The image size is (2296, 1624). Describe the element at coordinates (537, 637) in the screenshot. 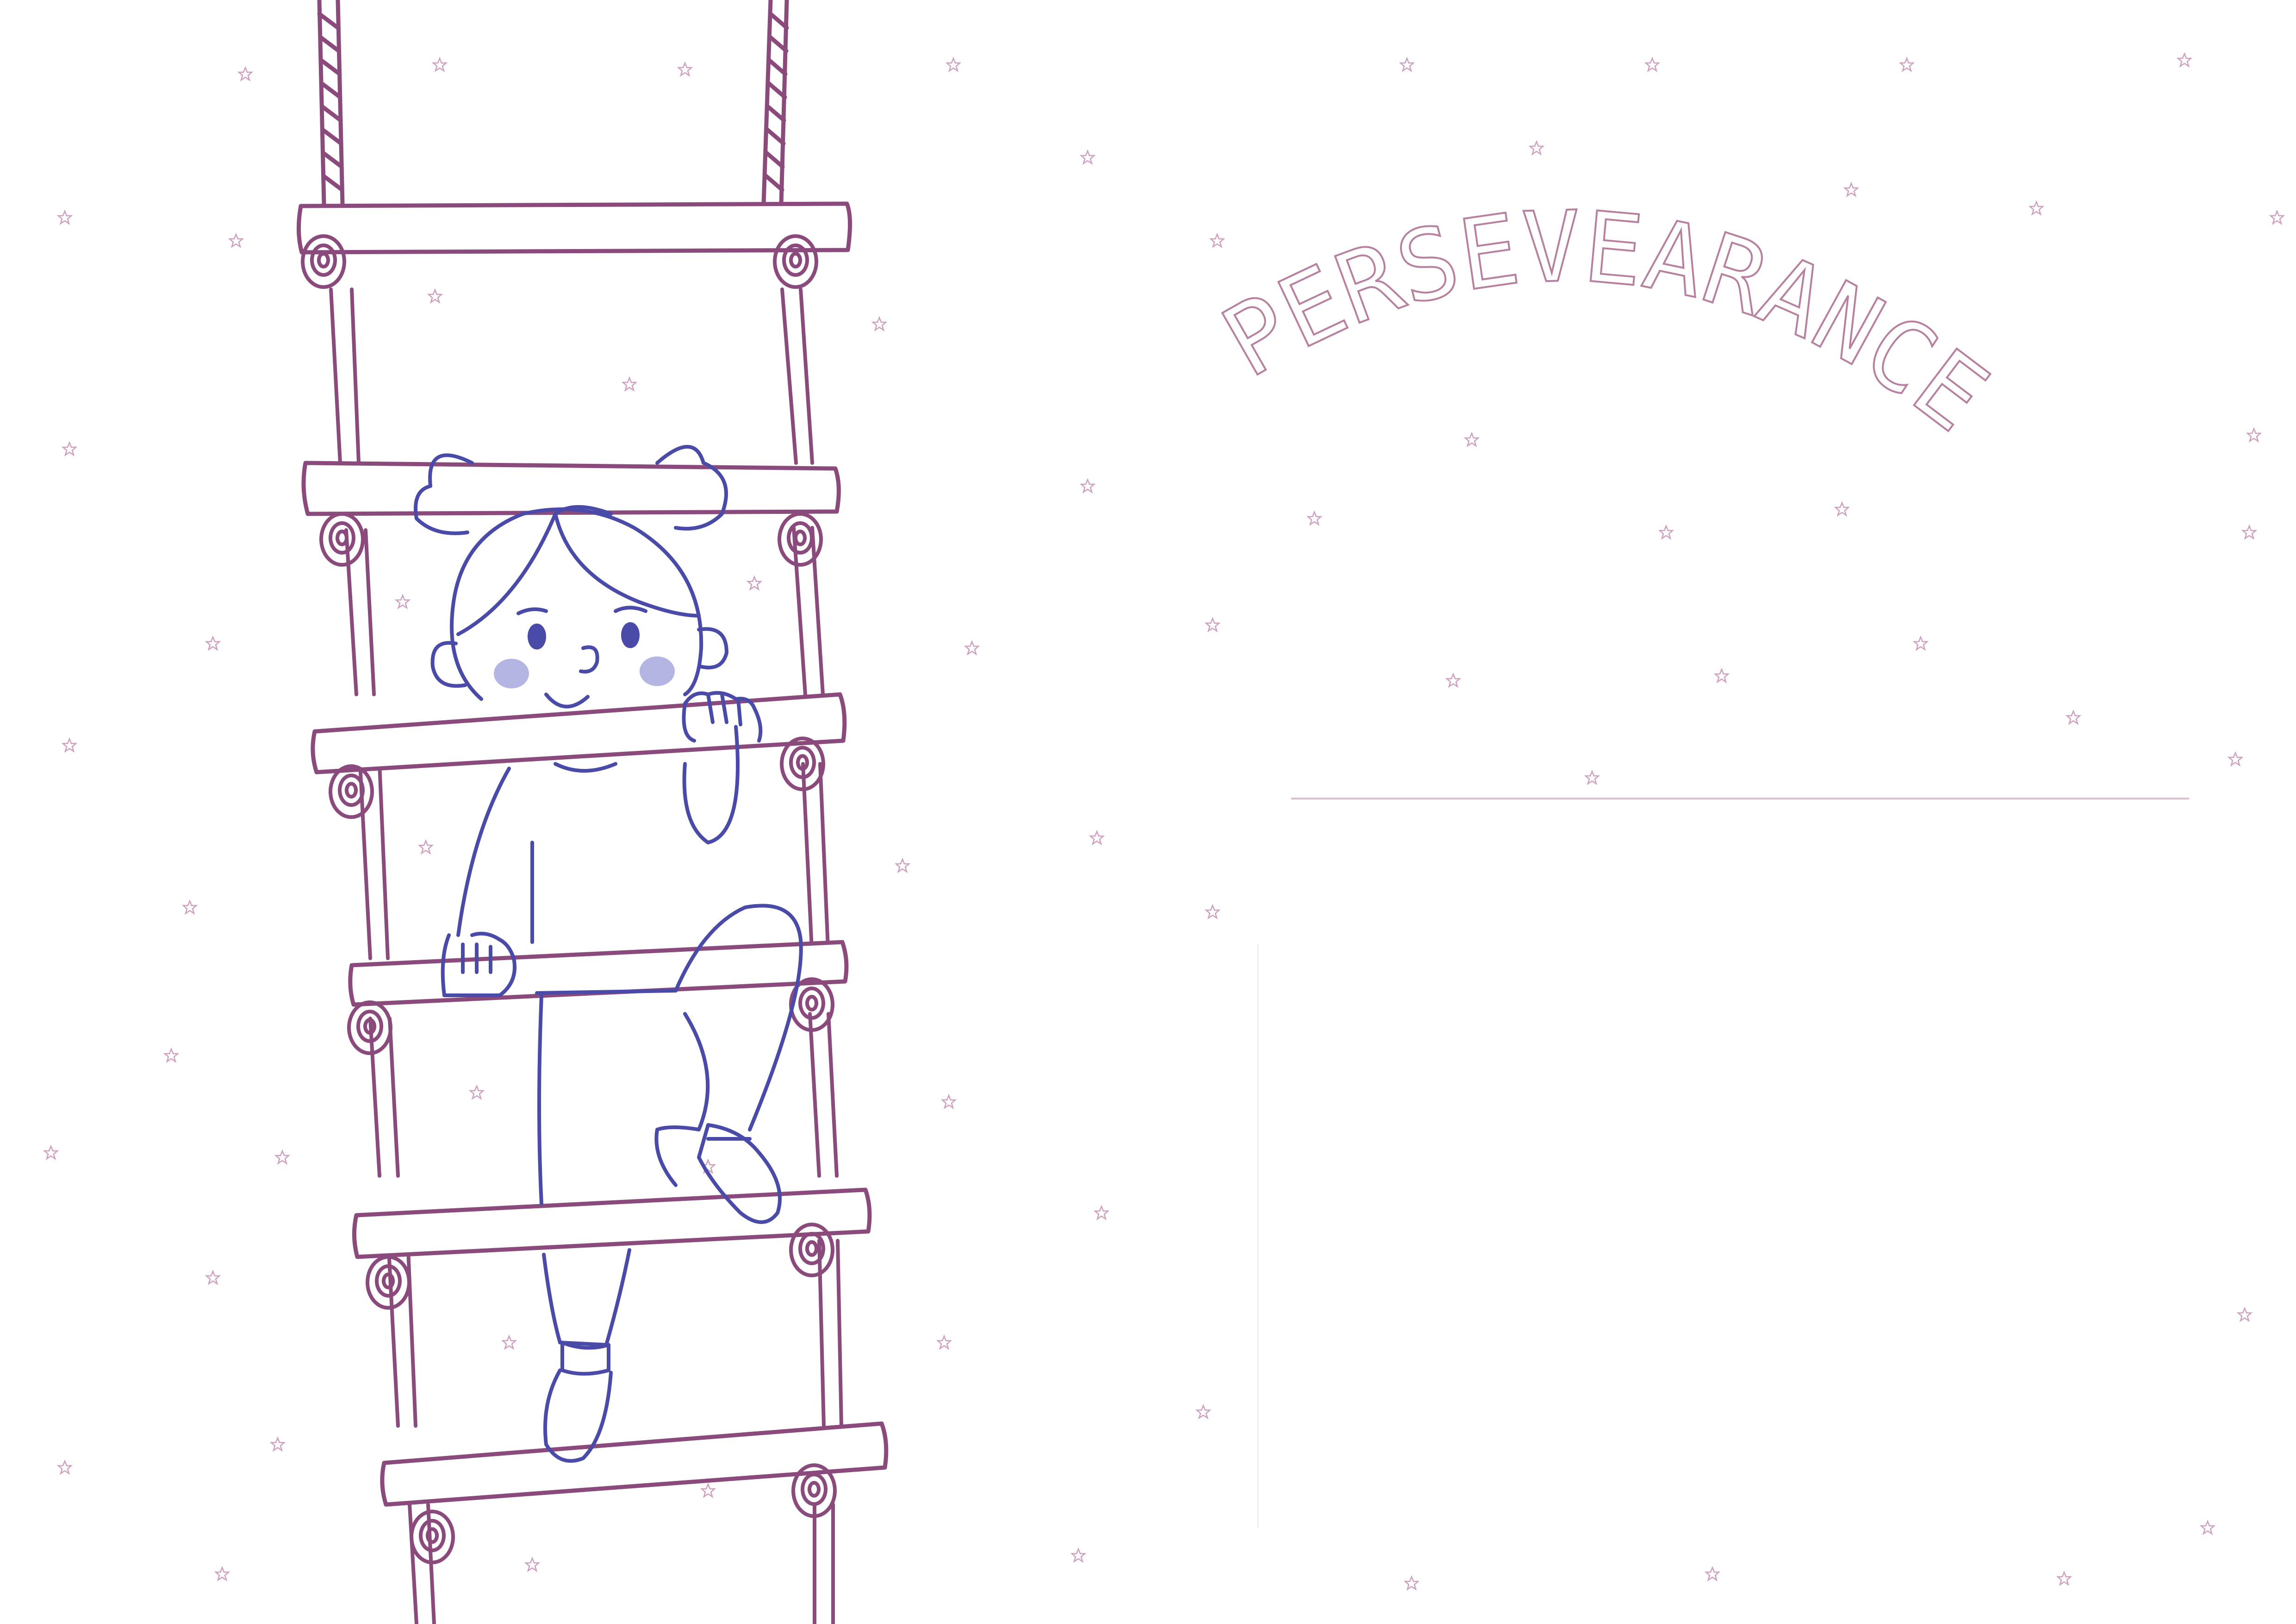

I see `eye-left` at that location.